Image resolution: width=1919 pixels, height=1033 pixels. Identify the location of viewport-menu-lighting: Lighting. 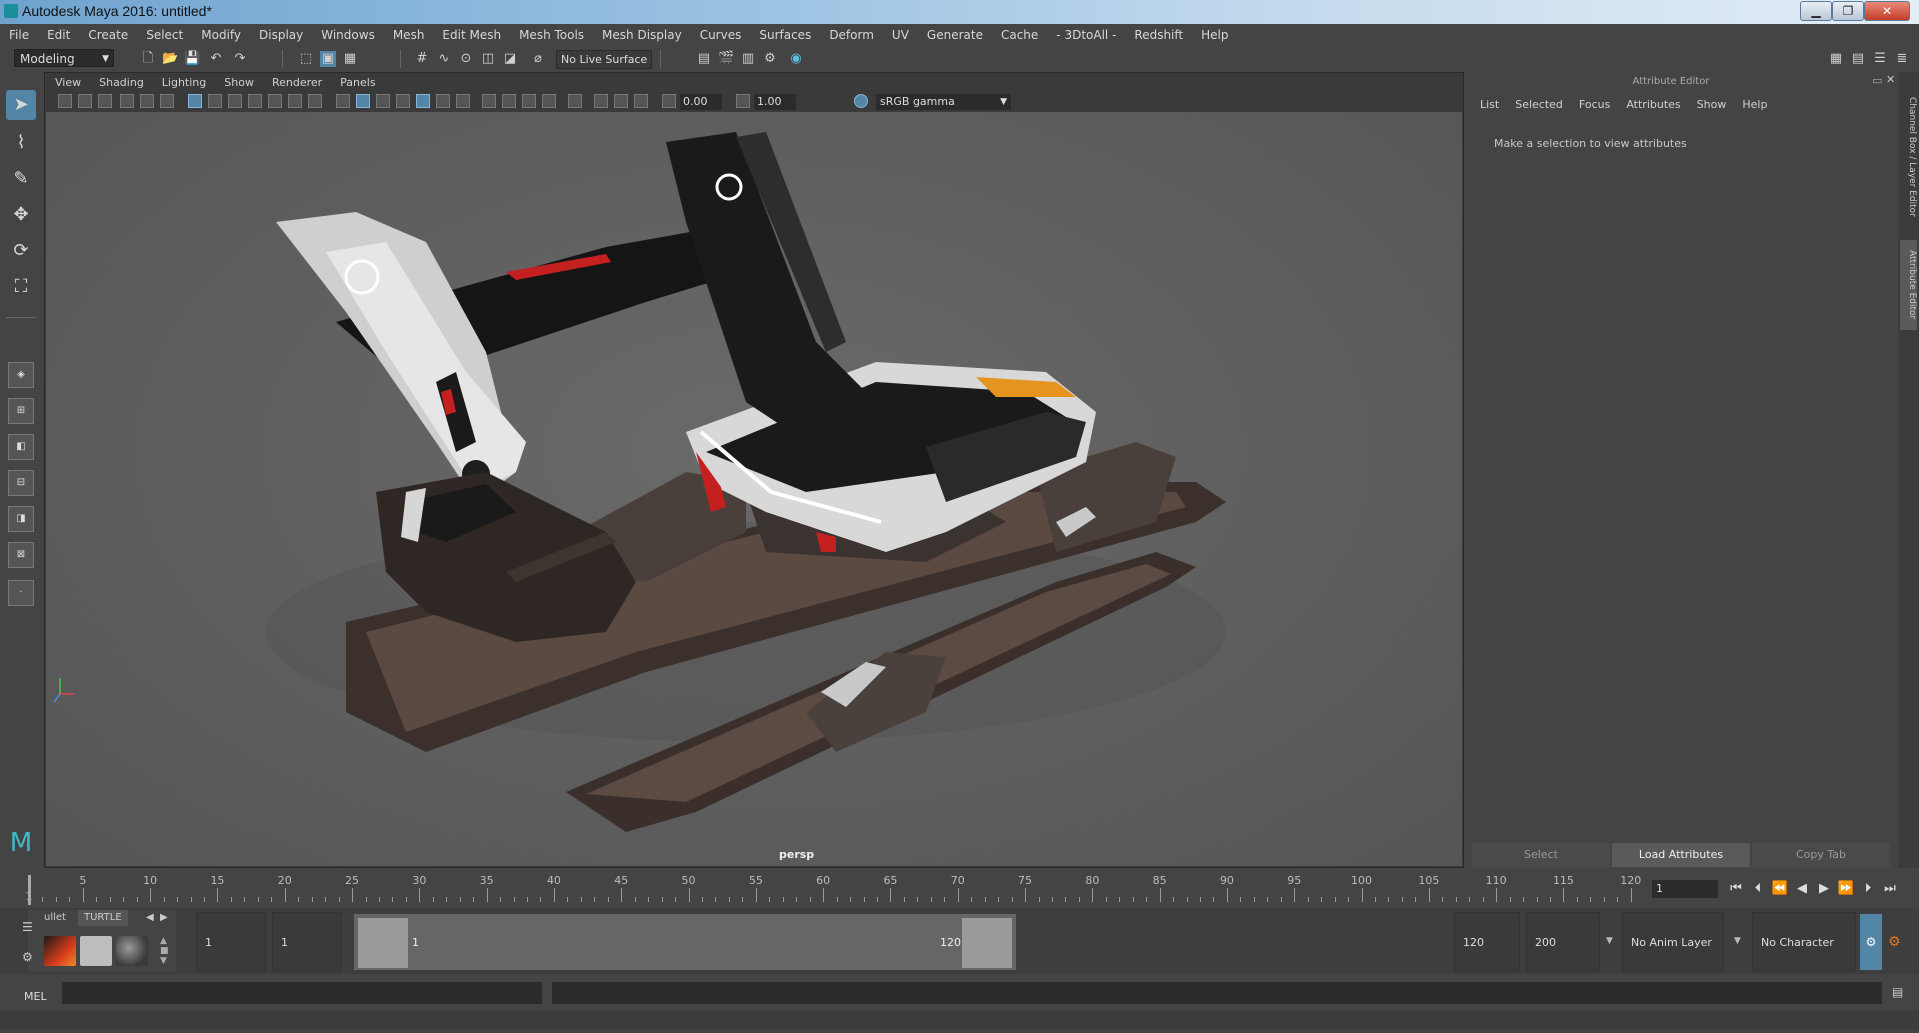
(184, 83).